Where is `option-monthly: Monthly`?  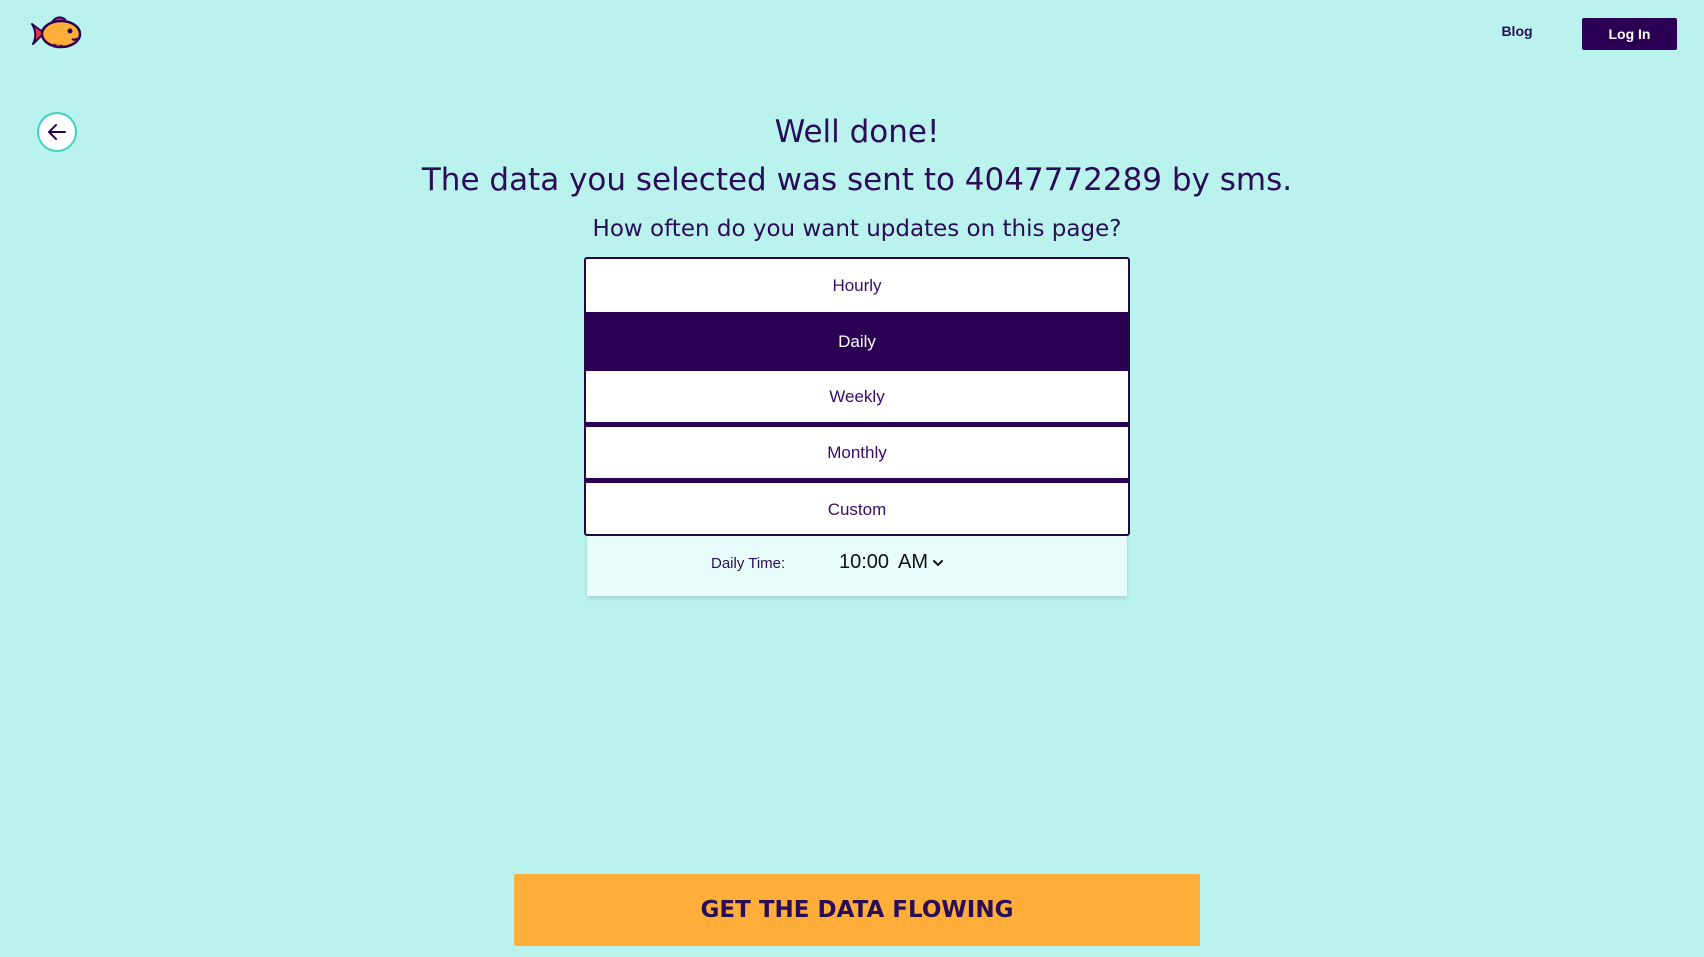 option-monthly: Monthly is located at coordinates (857, 452).